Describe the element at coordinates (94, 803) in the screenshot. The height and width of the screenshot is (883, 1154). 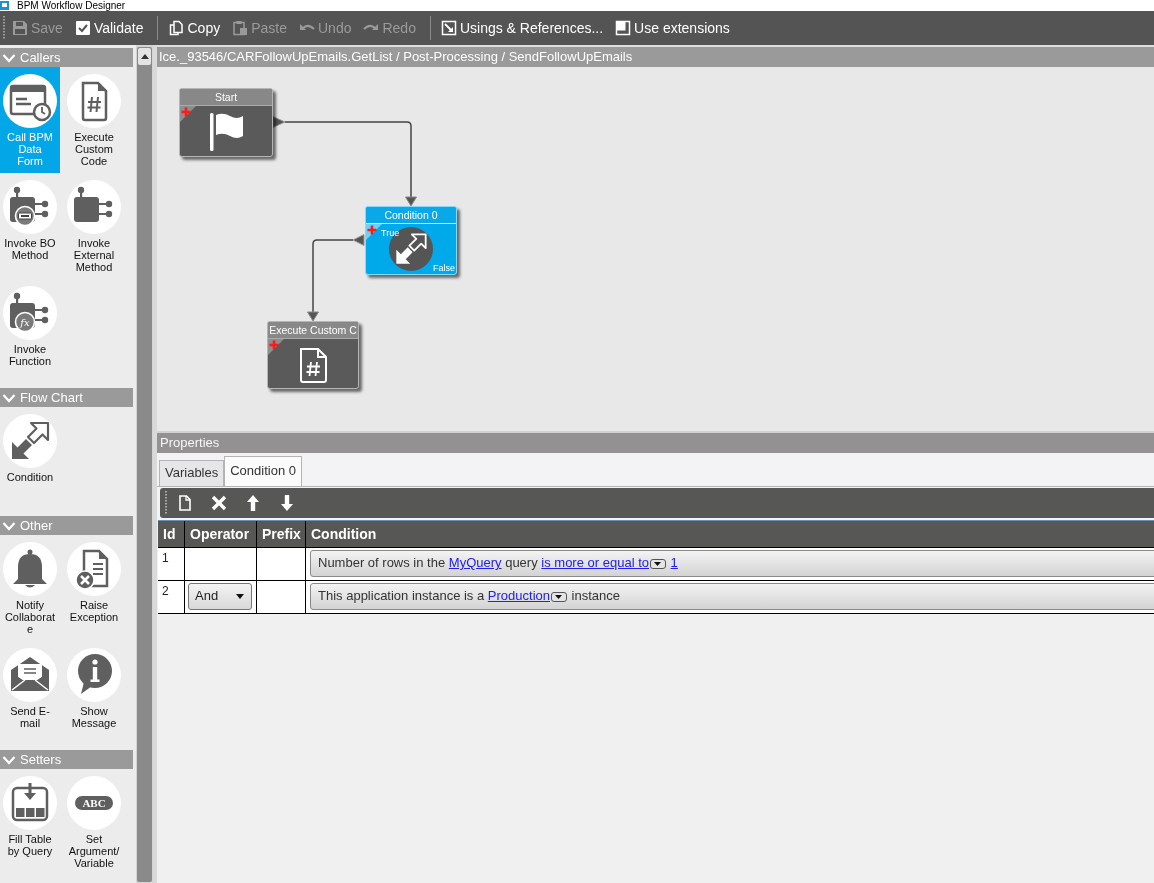
I see `abc-icon: ABC` at that location.